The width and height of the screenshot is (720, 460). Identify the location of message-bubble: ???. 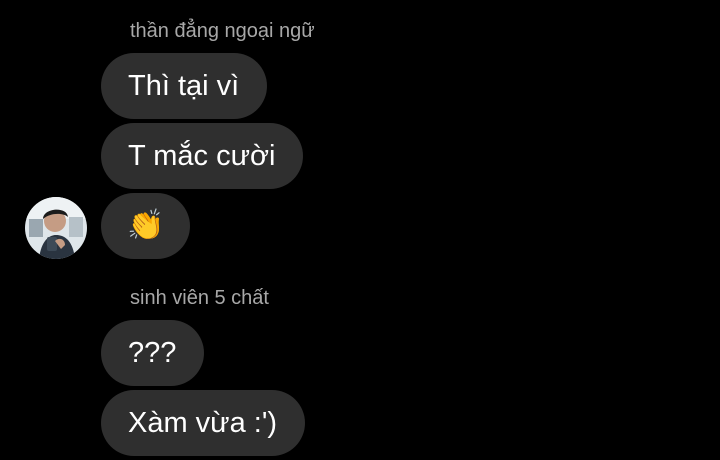
(153, 353).